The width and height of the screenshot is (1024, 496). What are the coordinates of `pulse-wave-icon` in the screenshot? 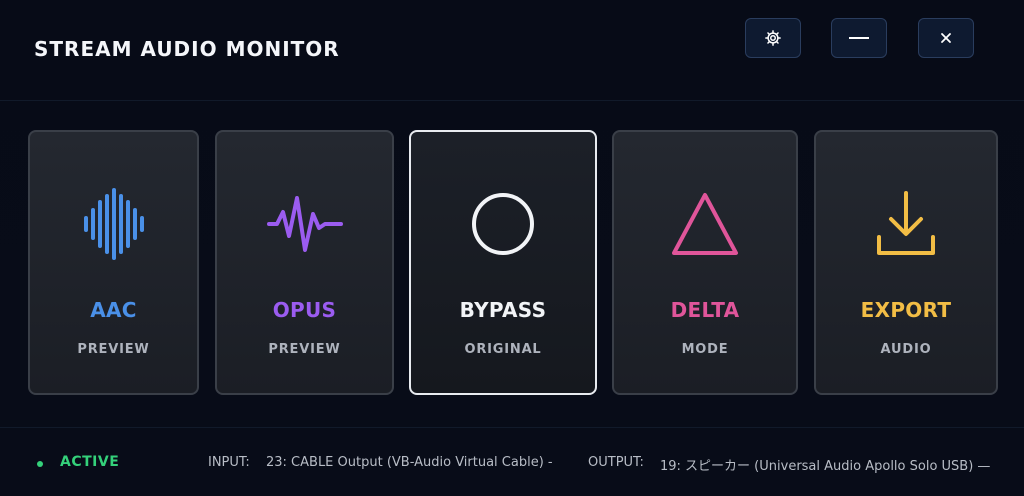 It's located at (304, 224).